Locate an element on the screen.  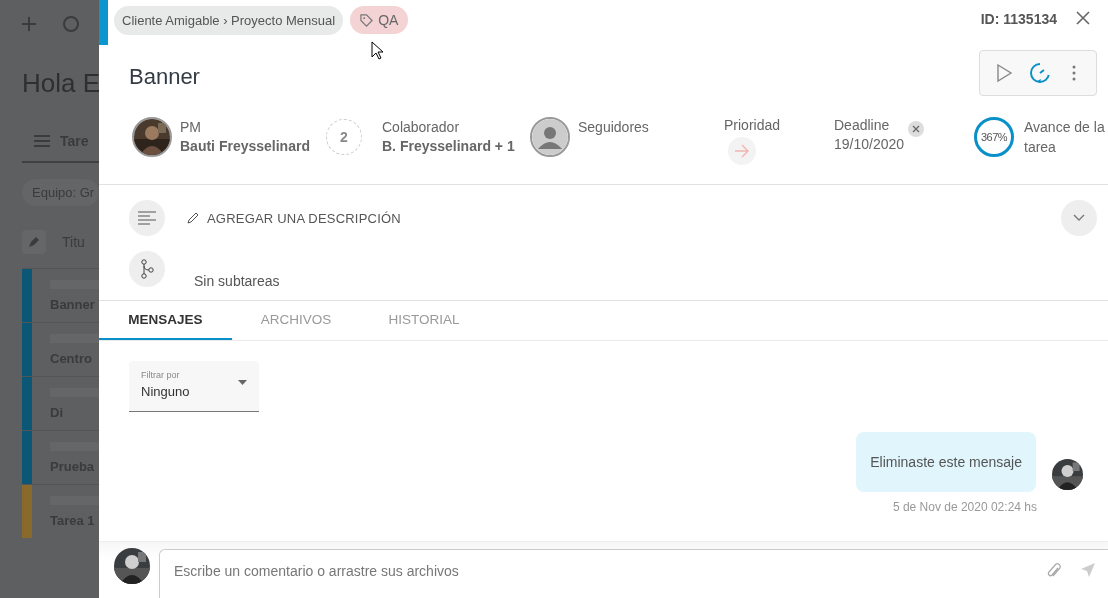
person-icon is located at coordinates (550, 137).